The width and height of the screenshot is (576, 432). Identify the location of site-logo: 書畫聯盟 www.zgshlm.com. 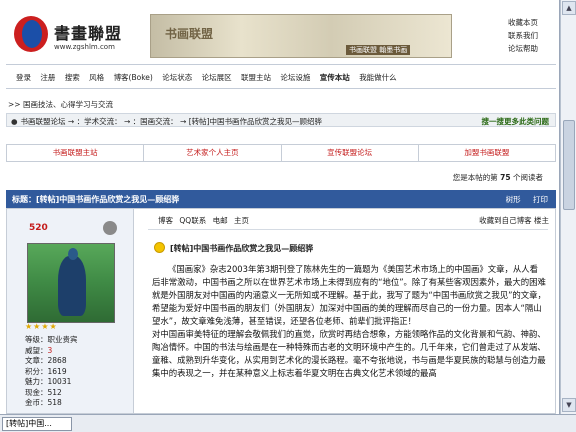
(76, 35).